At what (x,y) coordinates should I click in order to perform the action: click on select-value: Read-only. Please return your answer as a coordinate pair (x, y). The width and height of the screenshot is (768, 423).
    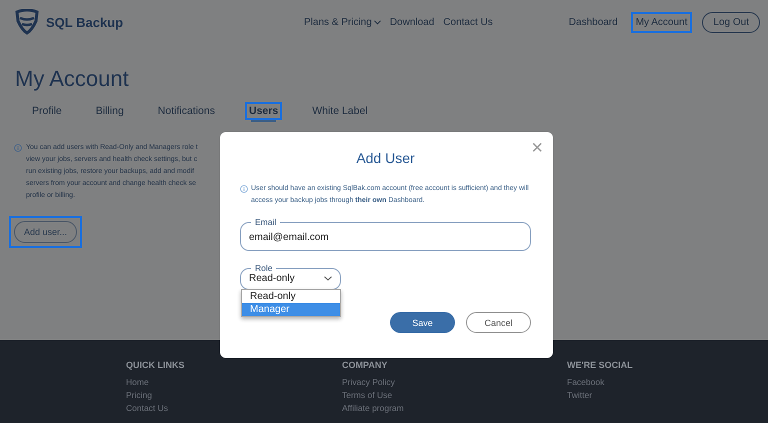
    Looking at the image, I should click on (272, 278).